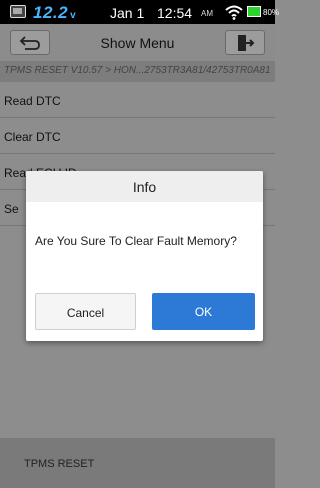  Describe the element at coordinates (85, 311) in the screenshot. I see `cancel-button: Cancel` at that location.